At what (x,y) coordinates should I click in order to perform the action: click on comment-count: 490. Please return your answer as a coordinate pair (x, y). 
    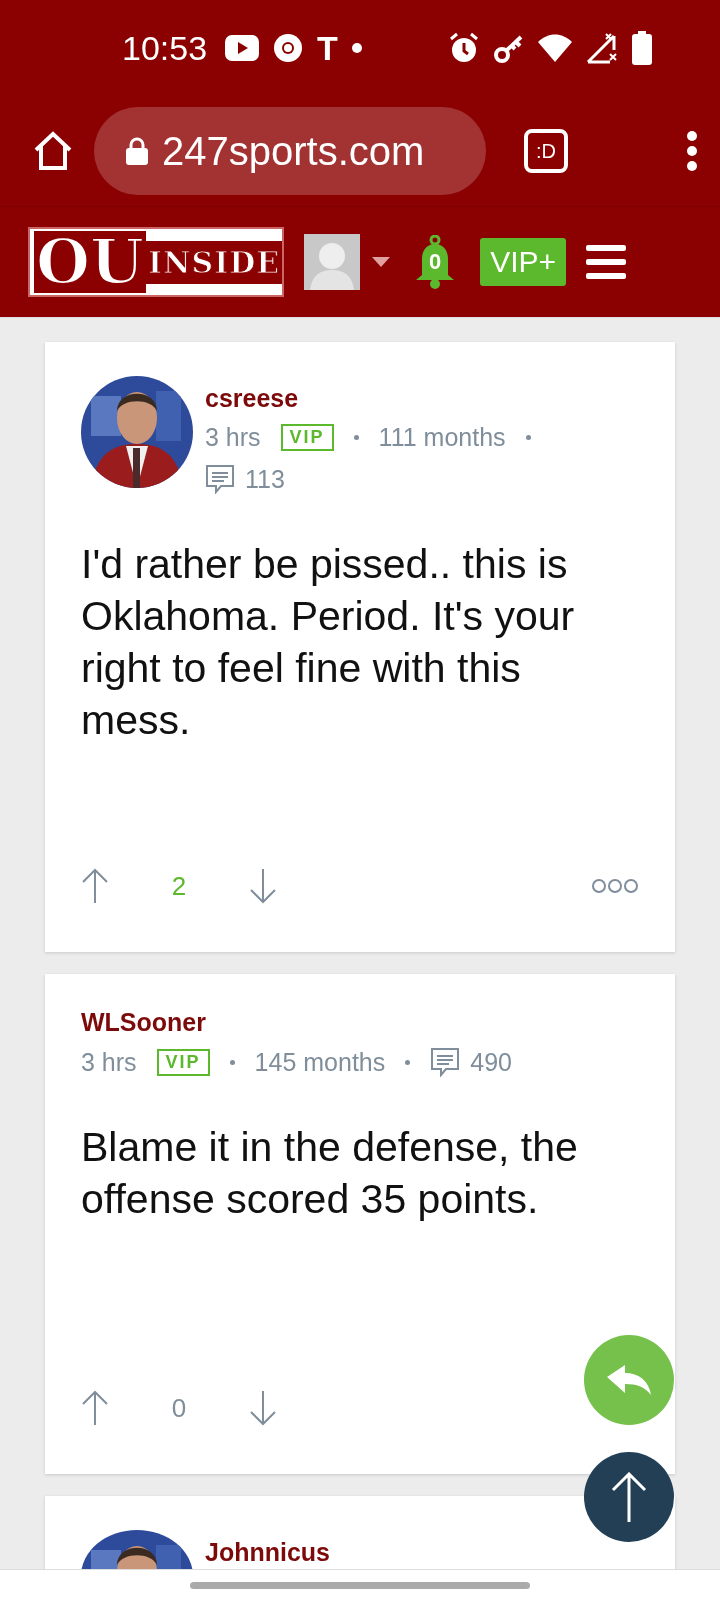
    Looking at the image, I should click on (491, 1062).